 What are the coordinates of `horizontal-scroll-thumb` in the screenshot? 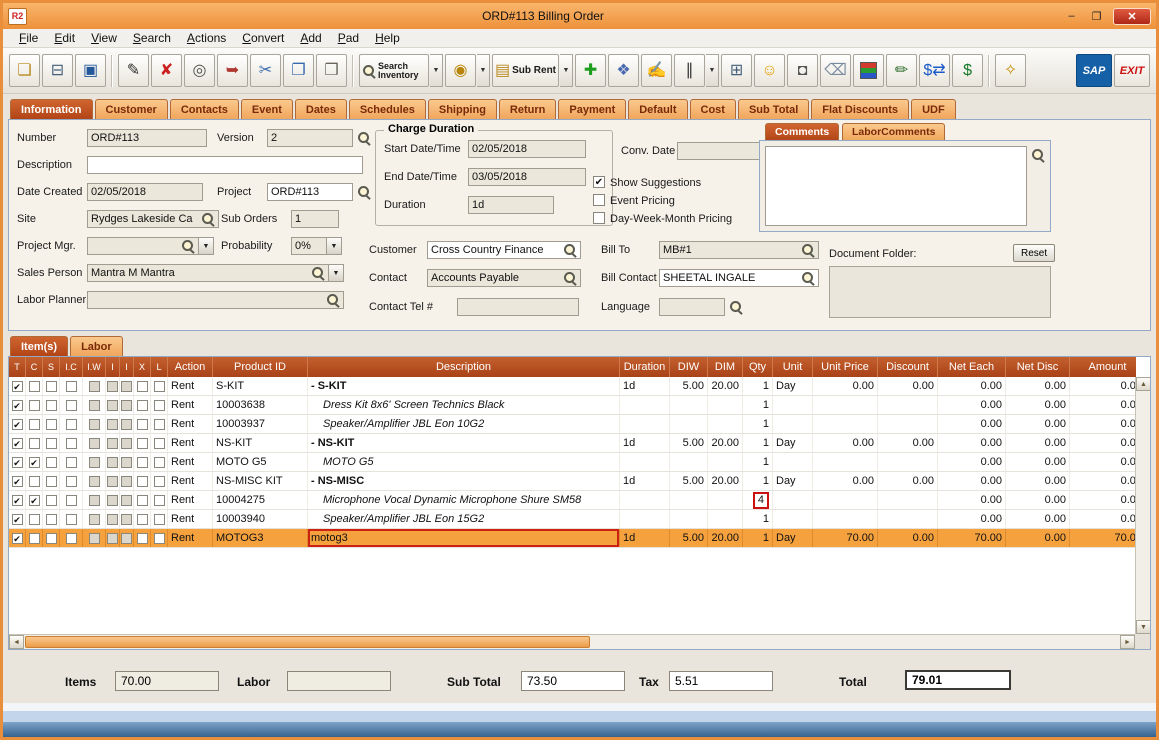 It's located at (307, 642).